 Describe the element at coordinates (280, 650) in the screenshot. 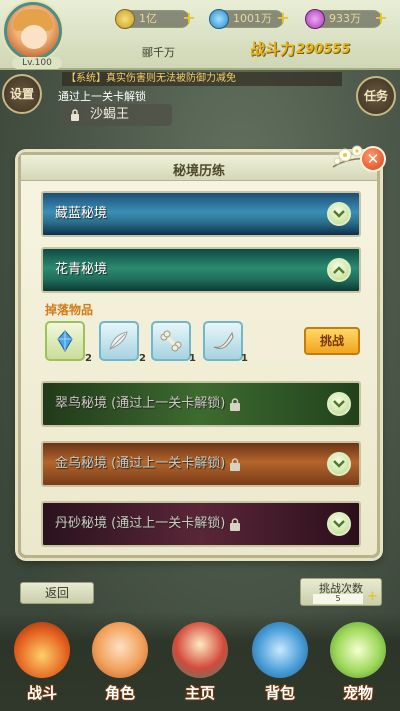

I see `pouch-icon` at that location.